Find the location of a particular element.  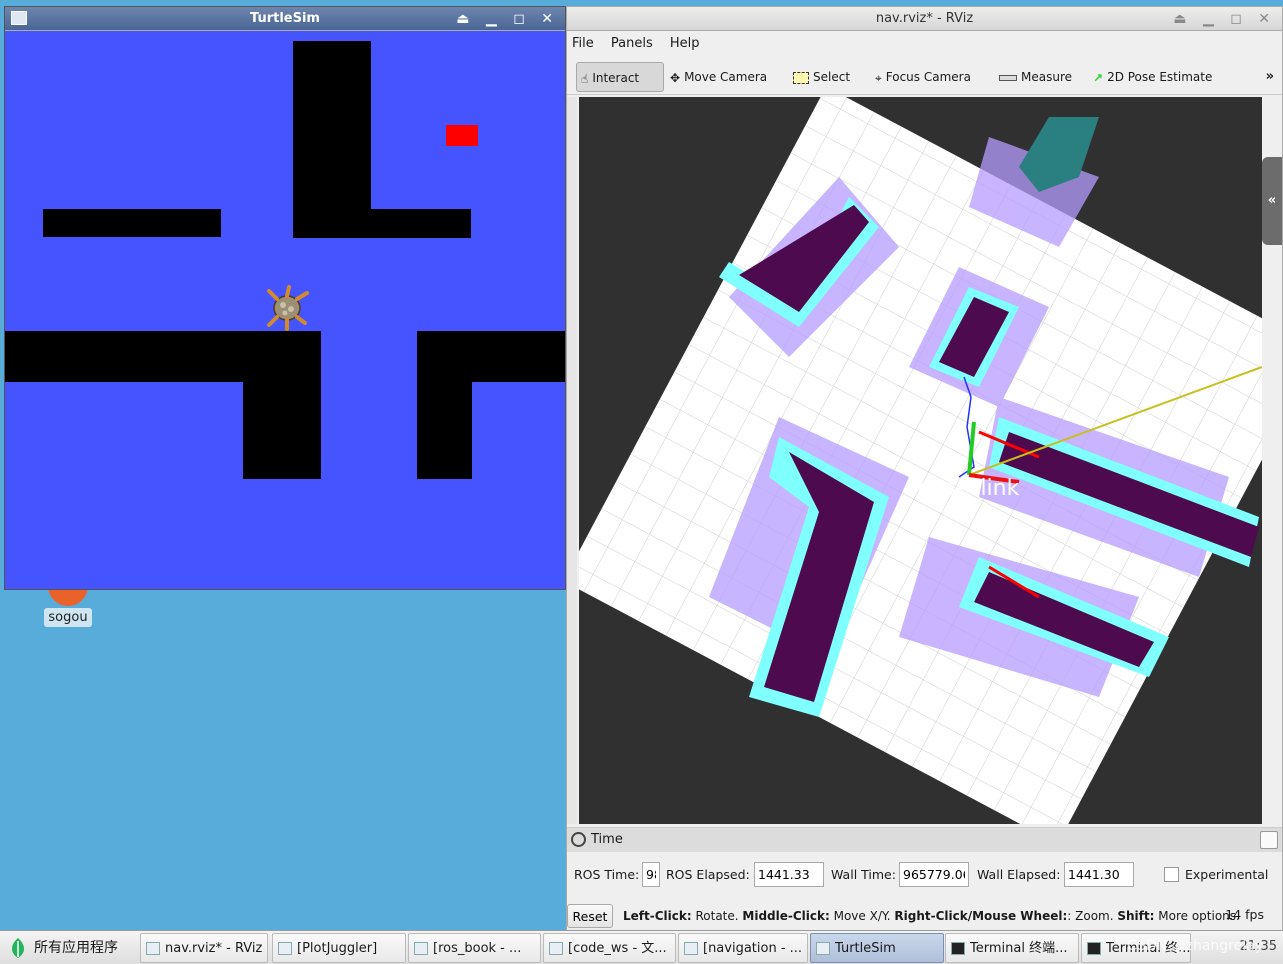

desktop-icon-label: sogou is located at coordinates (68, 617).